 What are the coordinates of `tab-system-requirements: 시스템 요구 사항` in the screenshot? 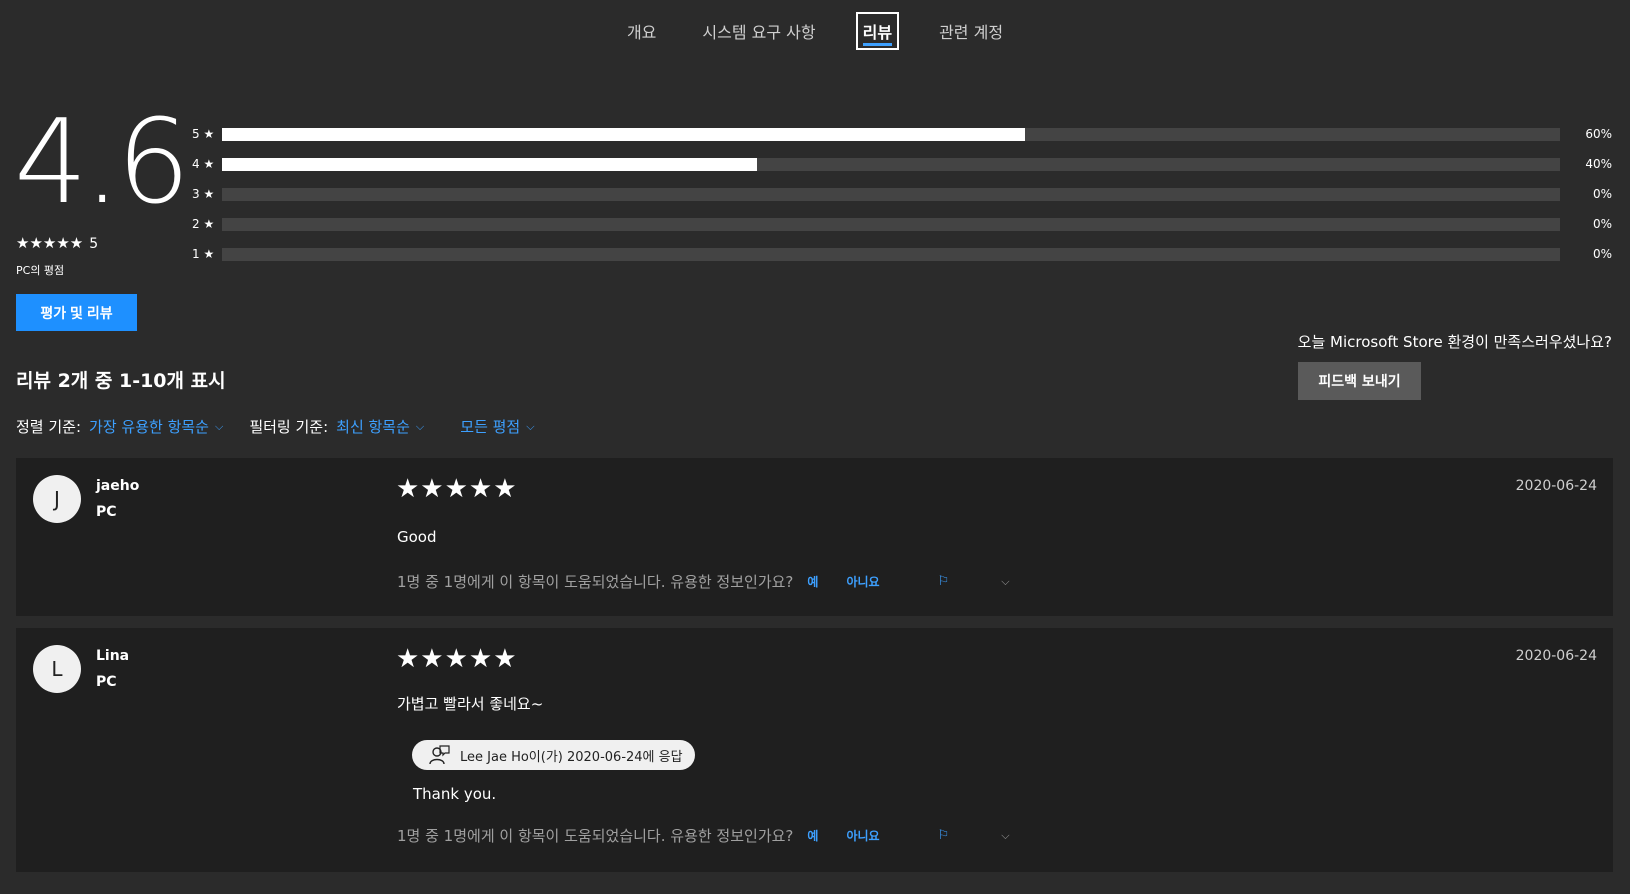 It's located at (758, 31).